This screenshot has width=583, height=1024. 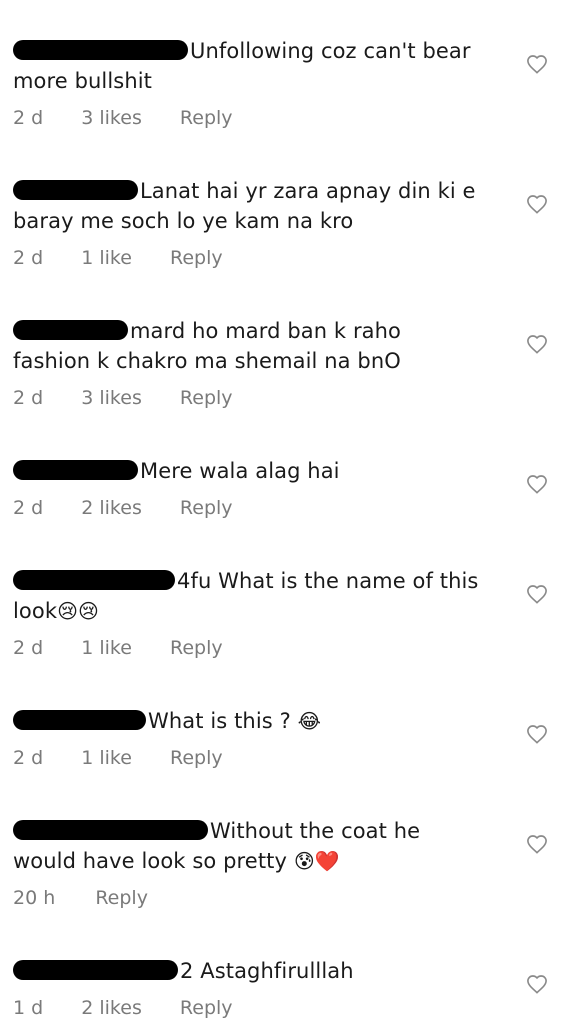 I want to click on comment-text-line: mard ho mard ban k raho, so click(x=266, y=331).